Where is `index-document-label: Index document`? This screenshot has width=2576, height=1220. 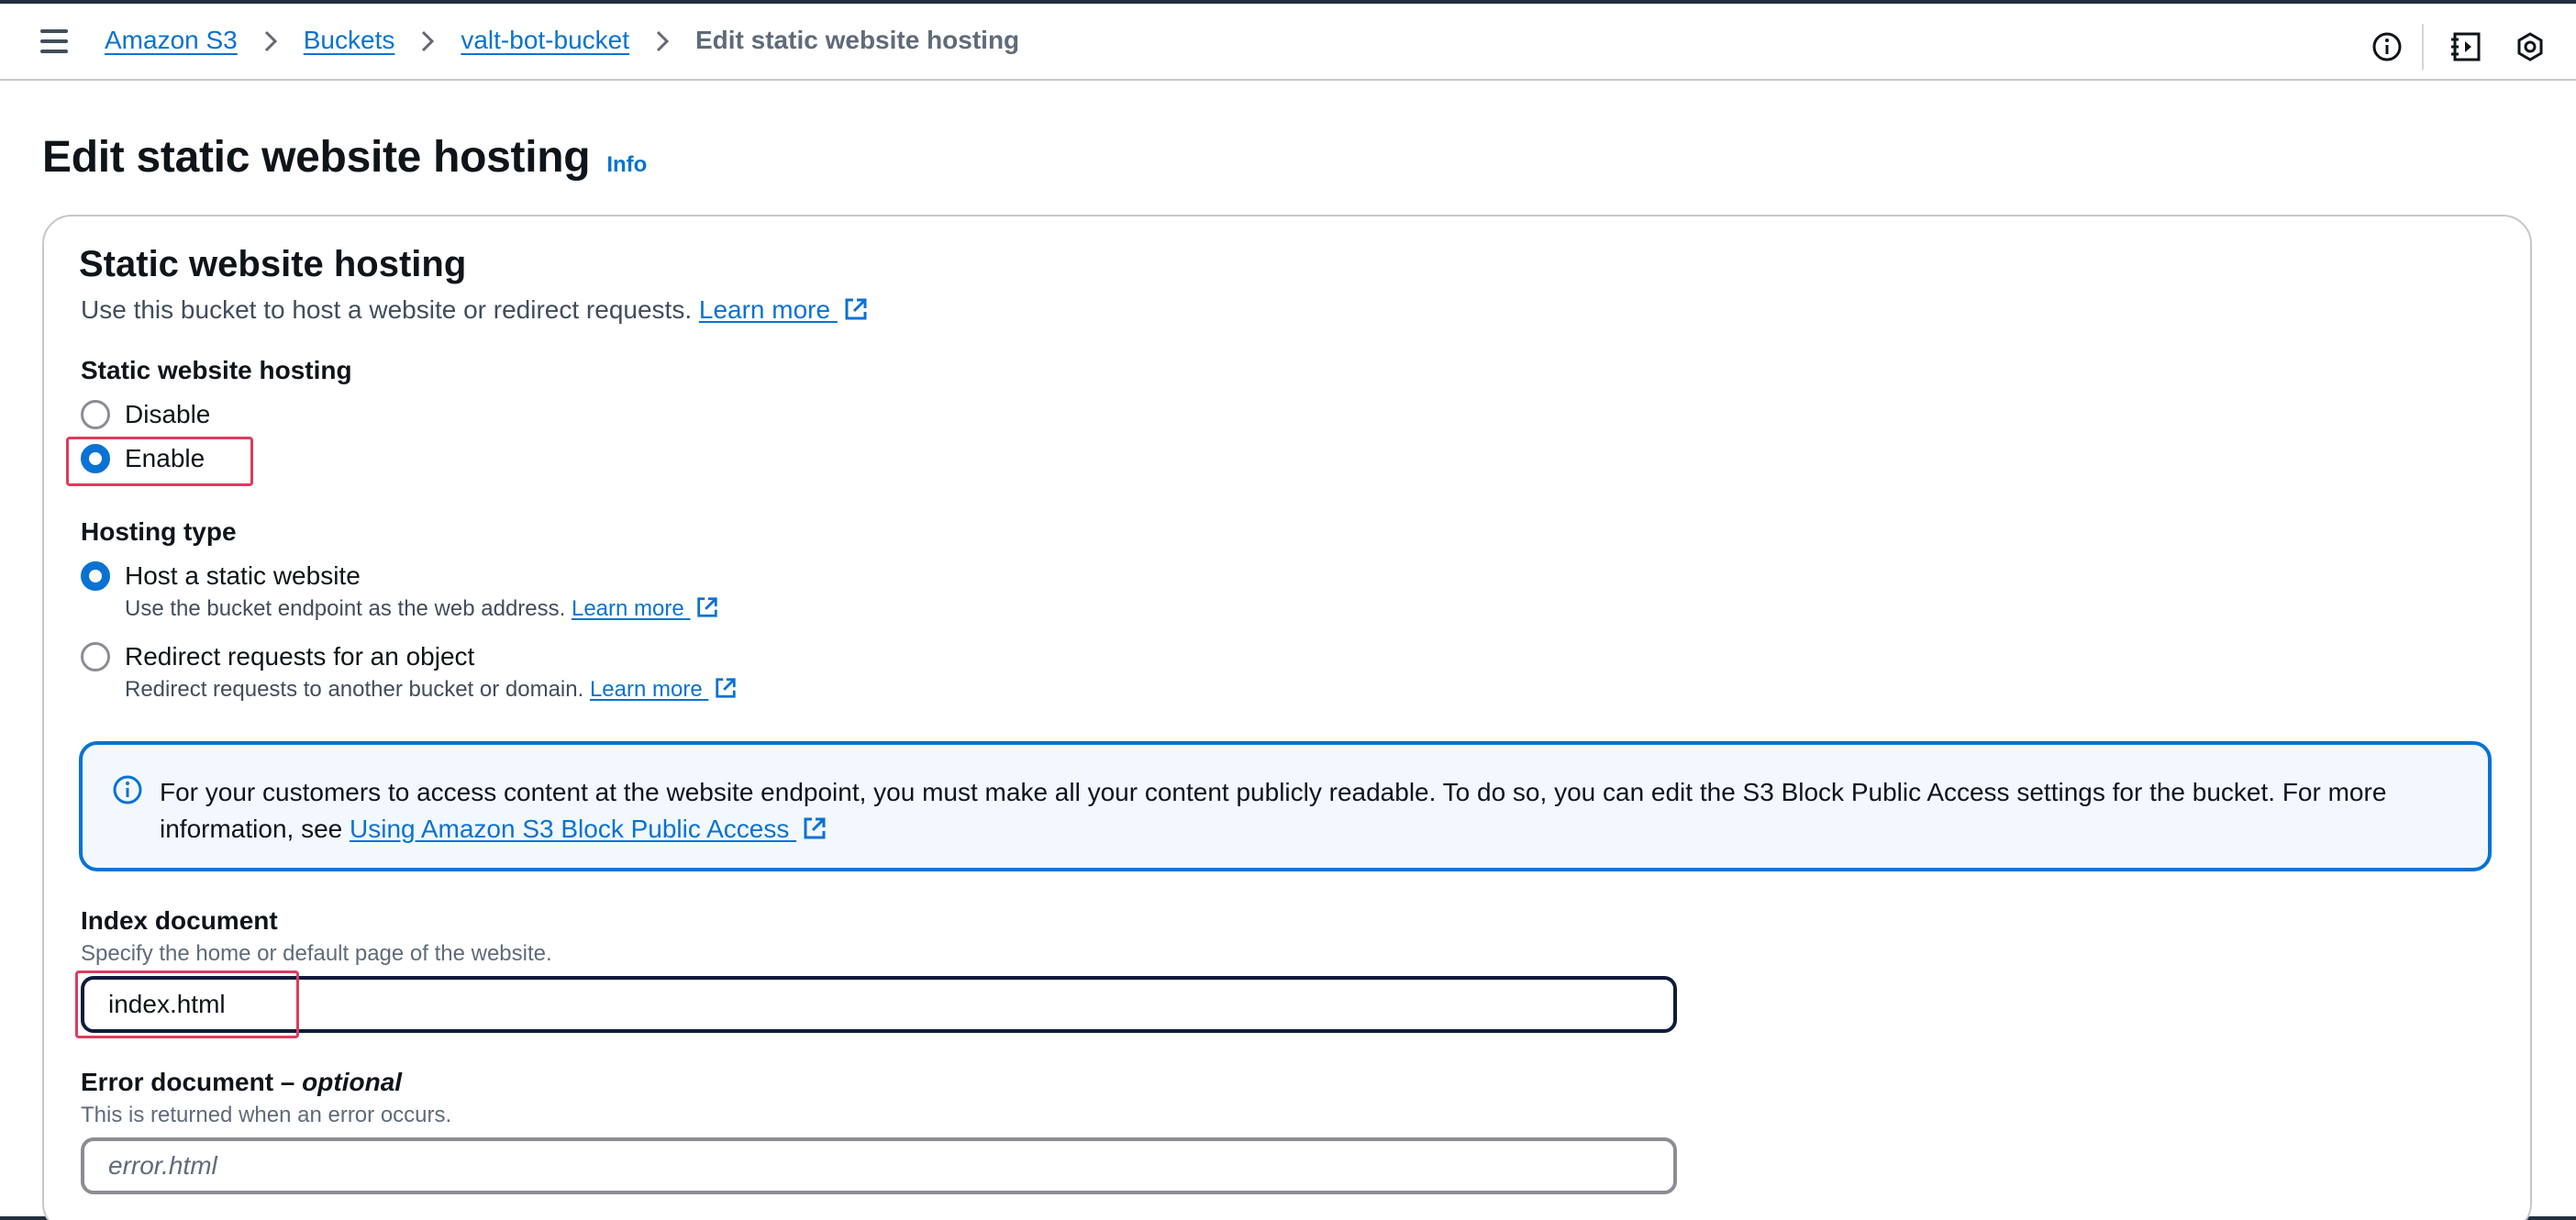 index-document-label: Index document is located at coordinates (179, 920).